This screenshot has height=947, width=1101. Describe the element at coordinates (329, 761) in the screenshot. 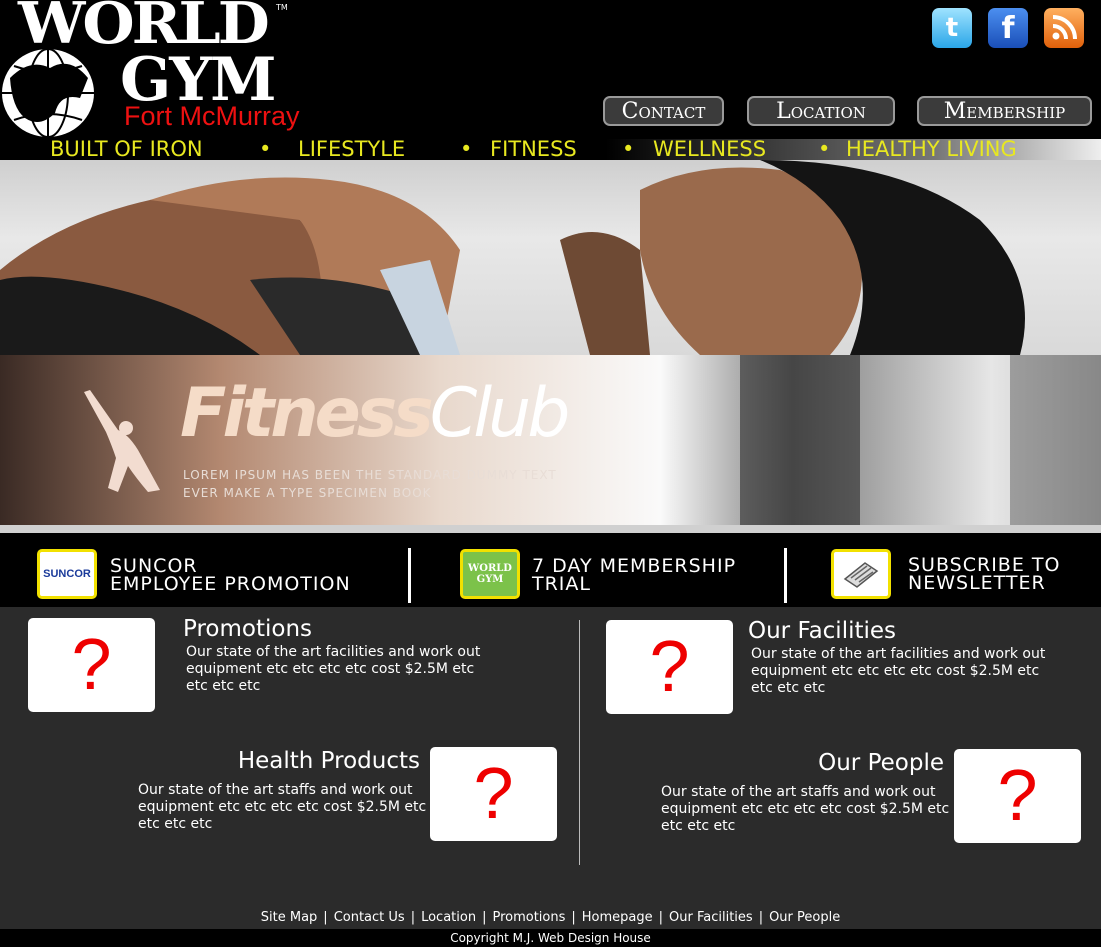

I see `health-products-title: Health Products` at that location.